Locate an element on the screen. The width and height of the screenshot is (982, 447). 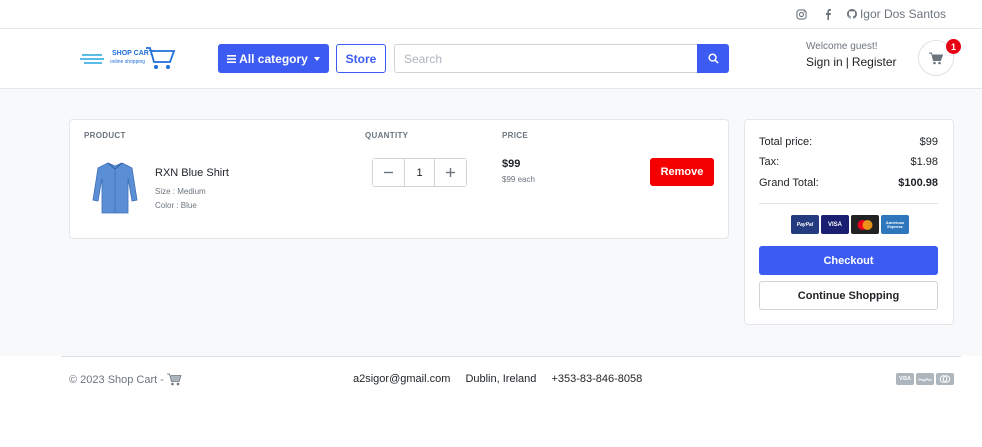
price-header: PRICE is located at coordinates (515, 135).